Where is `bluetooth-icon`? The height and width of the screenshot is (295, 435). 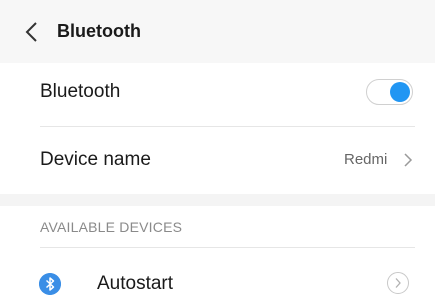 bluetooth-icon is located at coordinates (50, 284).